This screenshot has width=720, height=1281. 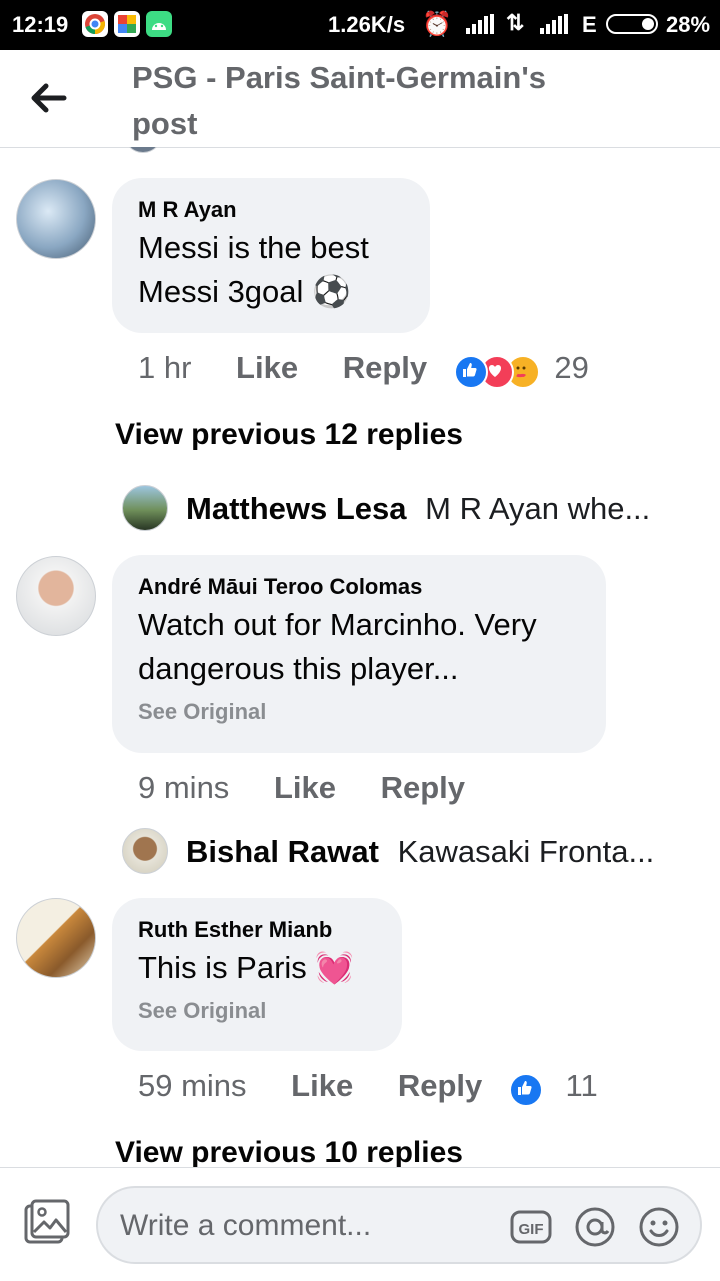 I want to click on data-transfer-icon: ⇅, so click(x=515, y=22).